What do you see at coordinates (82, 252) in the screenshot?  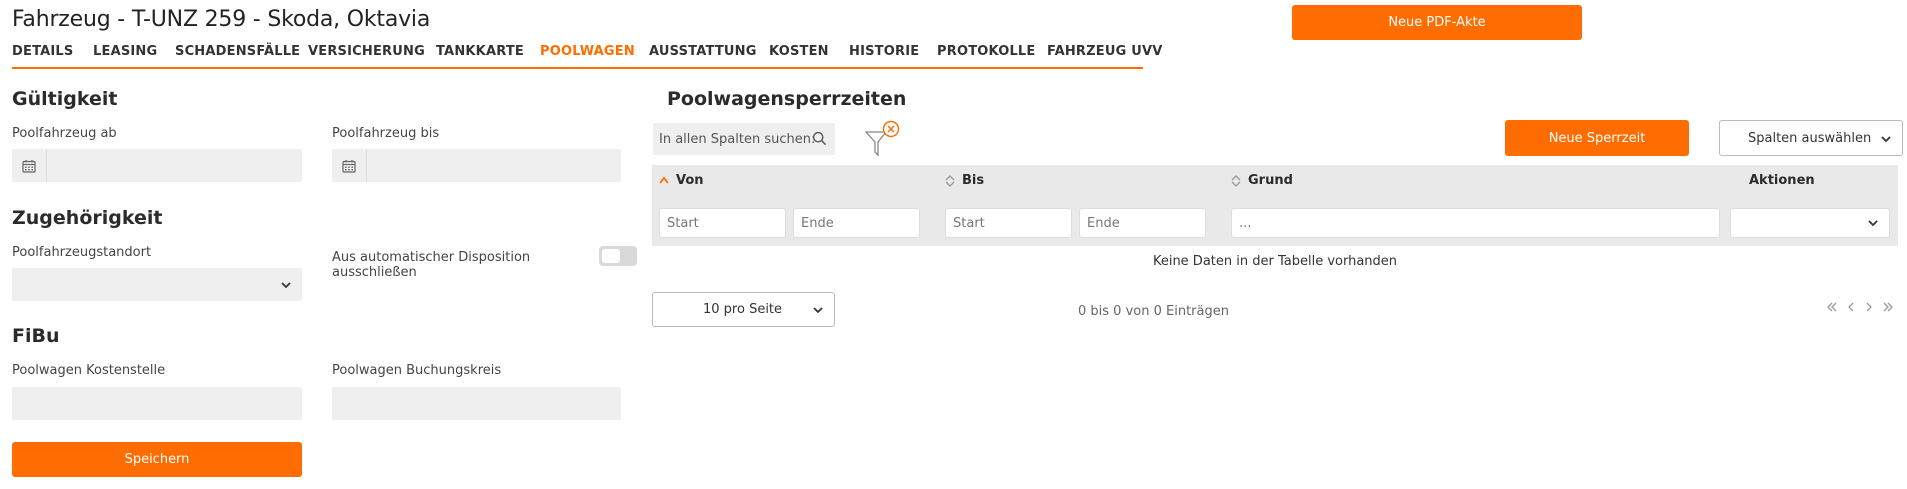 I see `poolfahrzeugstandort-label: Poolfahrzeugstandort` at bounding box center [82, 252].